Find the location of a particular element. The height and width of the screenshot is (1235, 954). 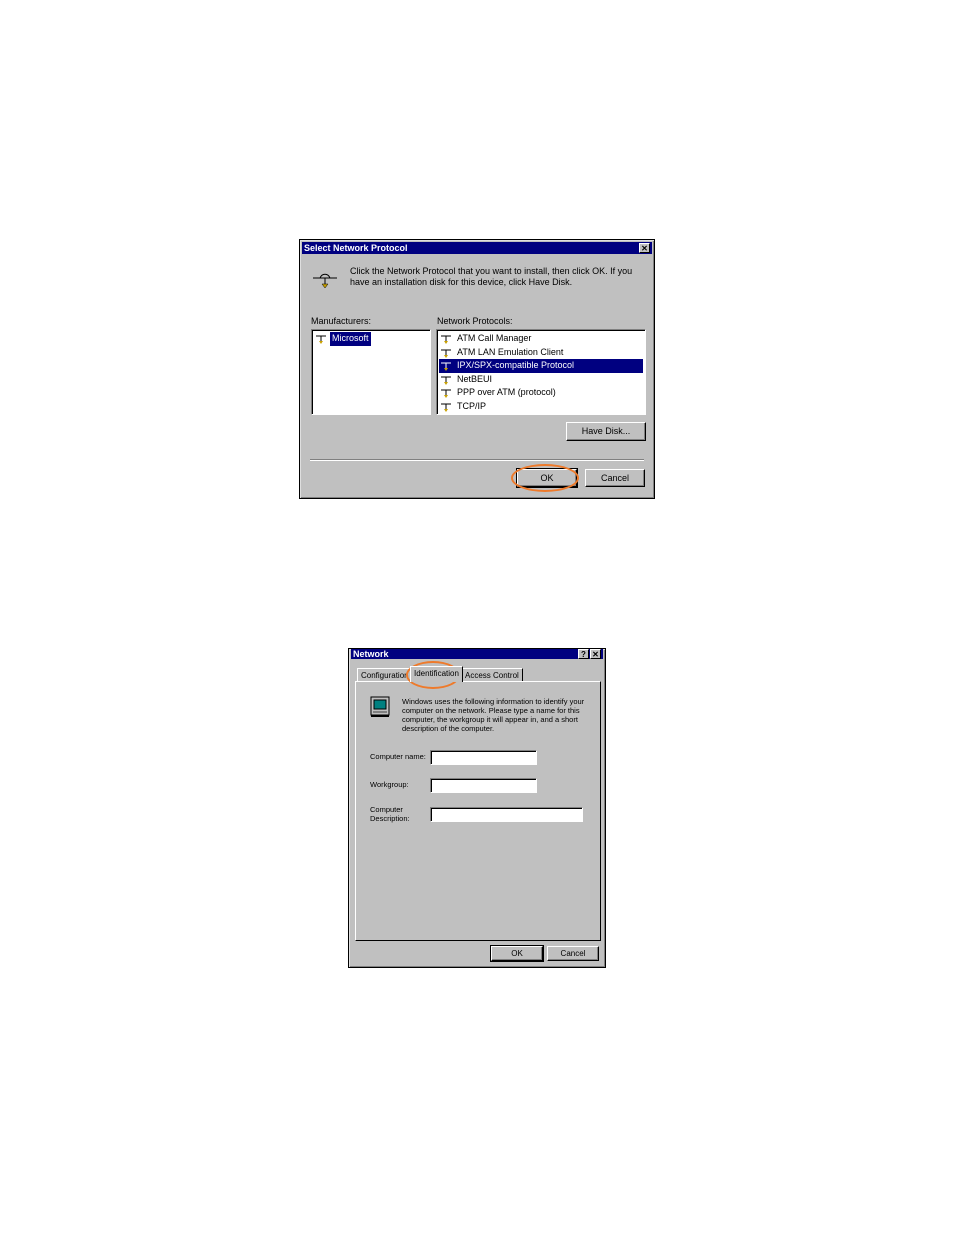

protocol-item: ATM Call Manager is located at coordinates (541, 339).